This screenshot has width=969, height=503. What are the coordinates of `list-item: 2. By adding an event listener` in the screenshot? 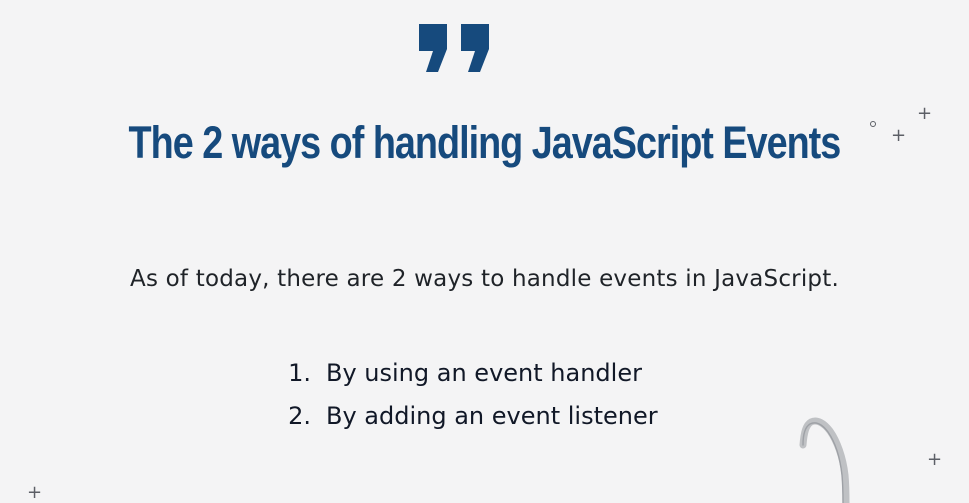 It's located at (490, 416).